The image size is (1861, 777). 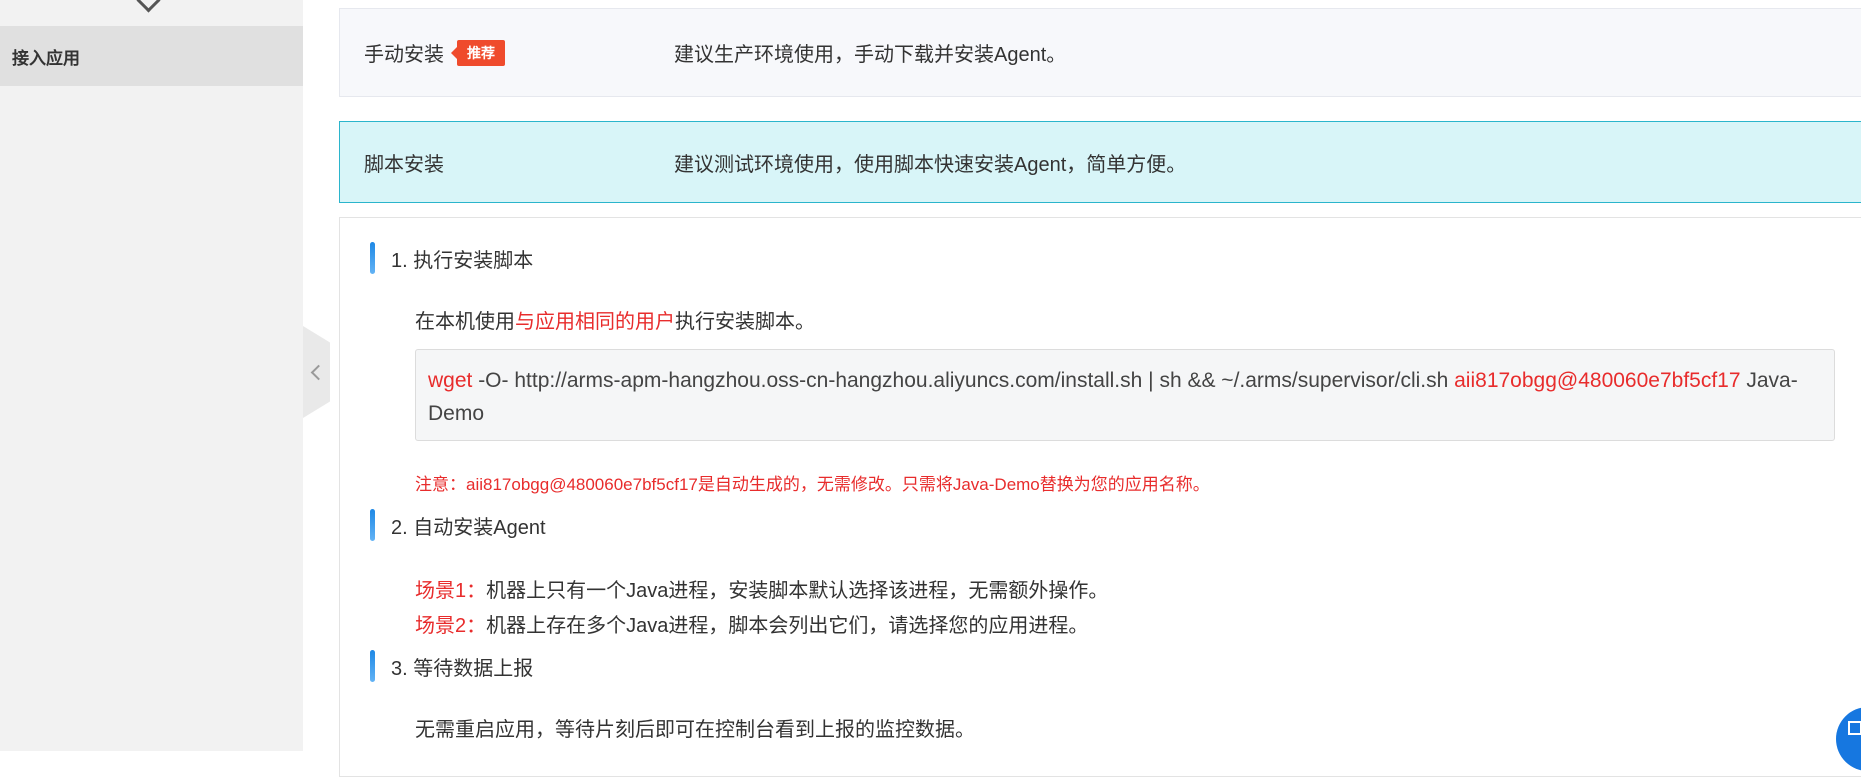 I want to click on option-title-text: 手动安装, so click(x=404, y=55).